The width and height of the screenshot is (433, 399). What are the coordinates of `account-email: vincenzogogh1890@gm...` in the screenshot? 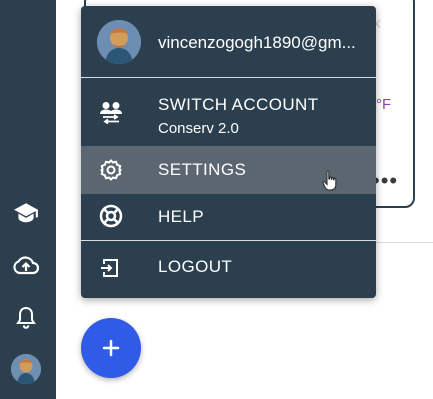 It's located at (257, 42).